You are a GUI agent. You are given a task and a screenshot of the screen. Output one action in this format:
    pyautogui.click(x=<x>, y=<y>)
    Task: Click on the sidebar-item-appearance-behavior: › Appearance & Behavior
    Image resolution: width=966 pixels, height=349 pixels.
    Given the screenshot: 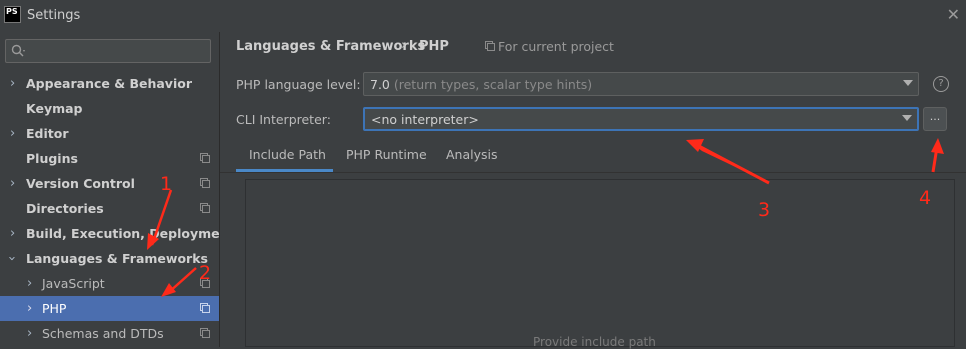 What is the action you would take?
    pyautogui.click(x=109, y=83)
    